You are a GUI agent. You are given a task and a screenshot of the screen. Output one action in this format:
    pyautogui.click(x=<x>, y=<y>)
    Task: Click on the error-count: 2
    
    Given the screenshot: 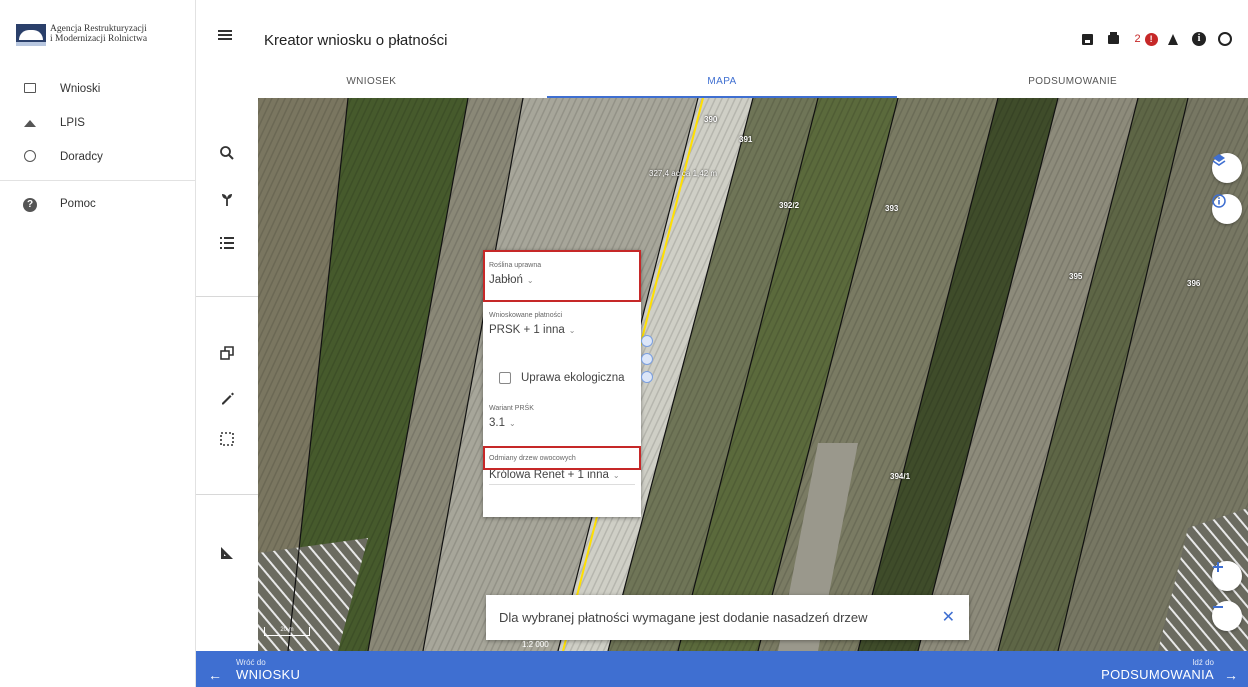 What is the action you would take?
    pyautogui.click(x=1137, y=39)
    